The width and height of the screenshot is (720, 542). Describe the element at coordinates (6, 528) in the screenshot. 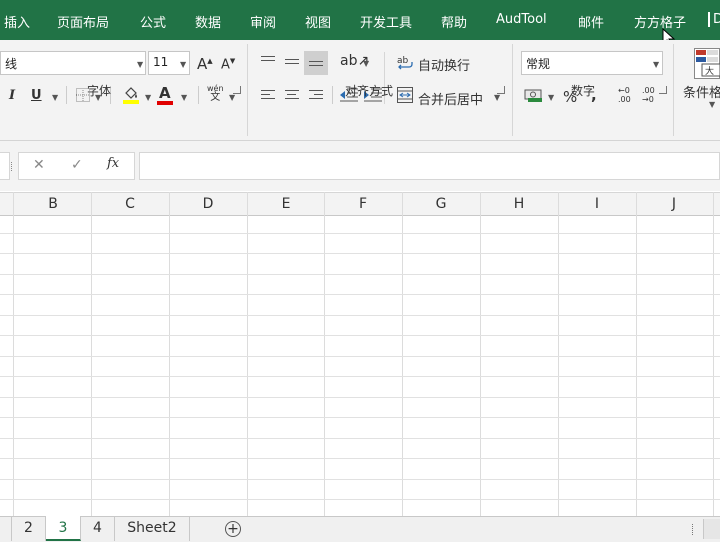

I see `sheet-tab-partial` at that location.